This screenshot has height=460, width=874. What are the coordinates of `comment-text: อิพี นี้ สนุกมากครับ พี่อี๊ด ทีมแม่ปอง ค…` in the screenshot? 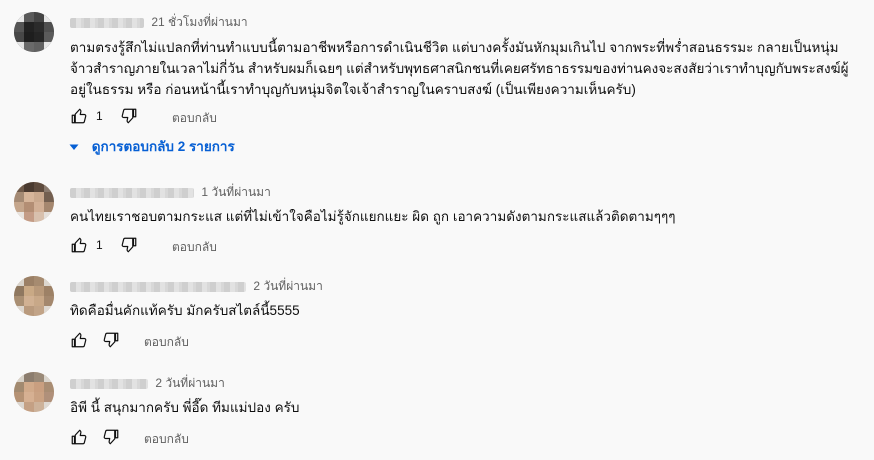 It's located at (185, 407).